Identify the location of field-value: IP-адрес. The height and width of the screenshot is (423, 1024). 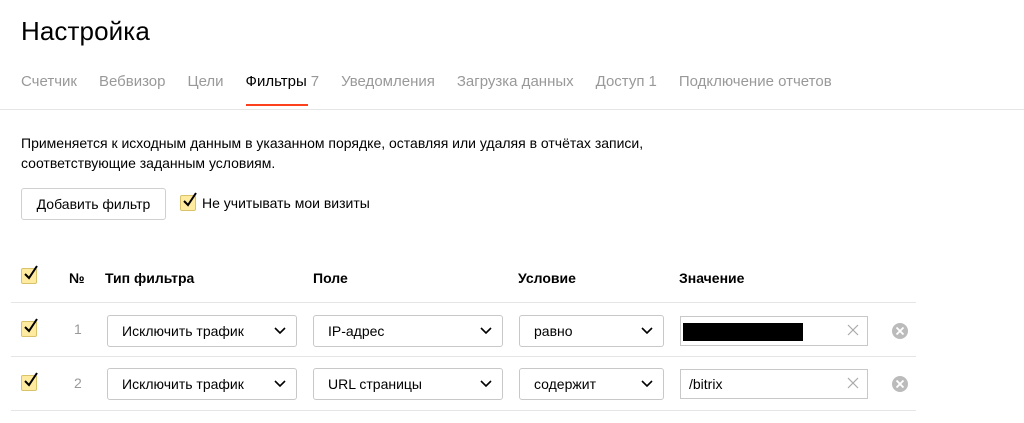
(356, 331).